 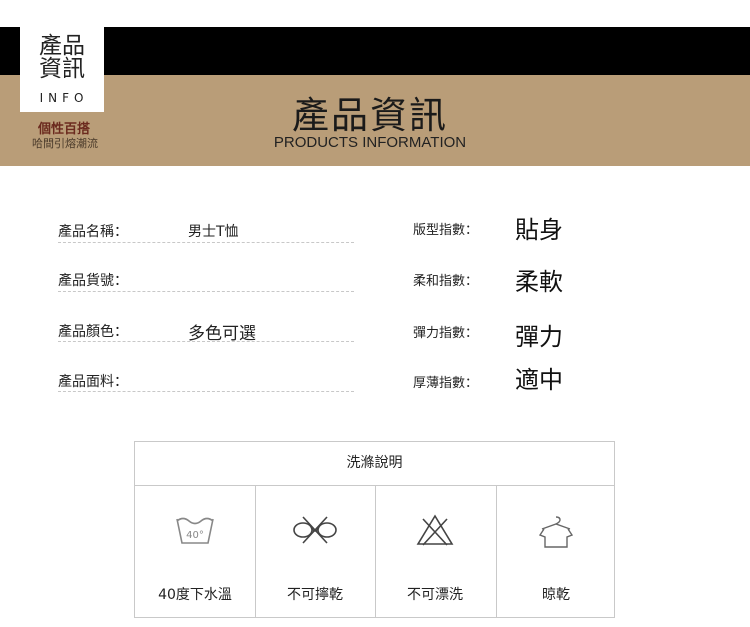 I want to click on index-label-softness: 柔和指數：, so click(x=446, y=281).